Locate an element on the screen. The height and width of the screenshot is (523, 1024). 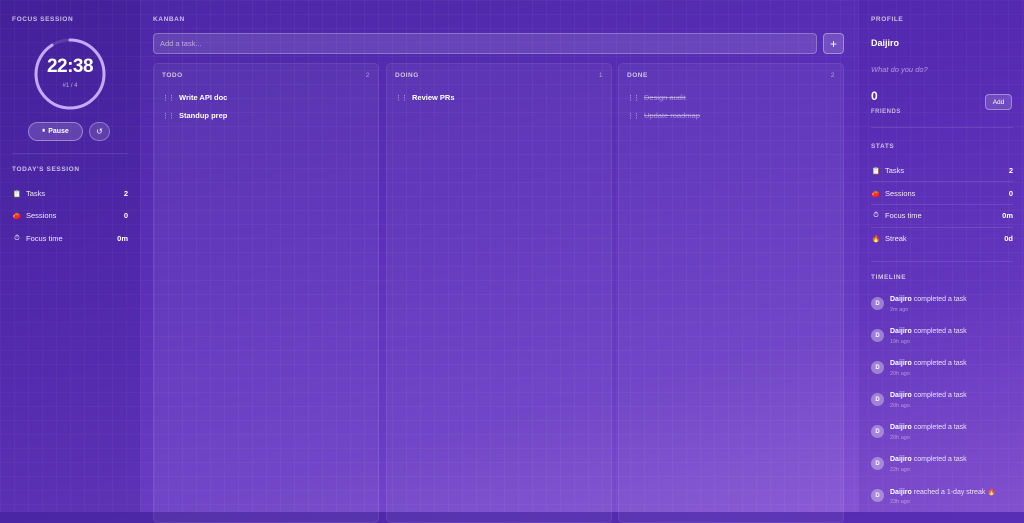
timeline-time: 19h ago is located at coordinates (900, 342).